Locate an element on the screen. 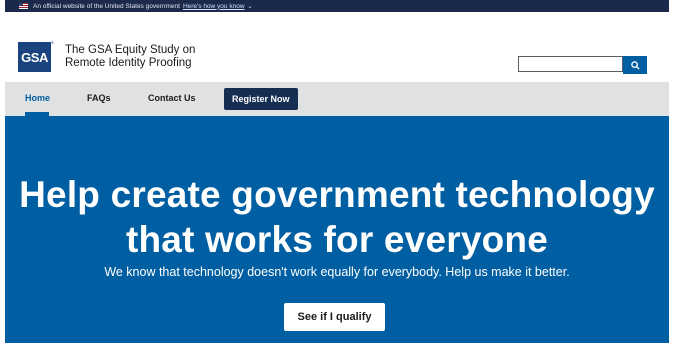  site-title-line2: Remote Identity Proofing is located at coordinates (128, 63).